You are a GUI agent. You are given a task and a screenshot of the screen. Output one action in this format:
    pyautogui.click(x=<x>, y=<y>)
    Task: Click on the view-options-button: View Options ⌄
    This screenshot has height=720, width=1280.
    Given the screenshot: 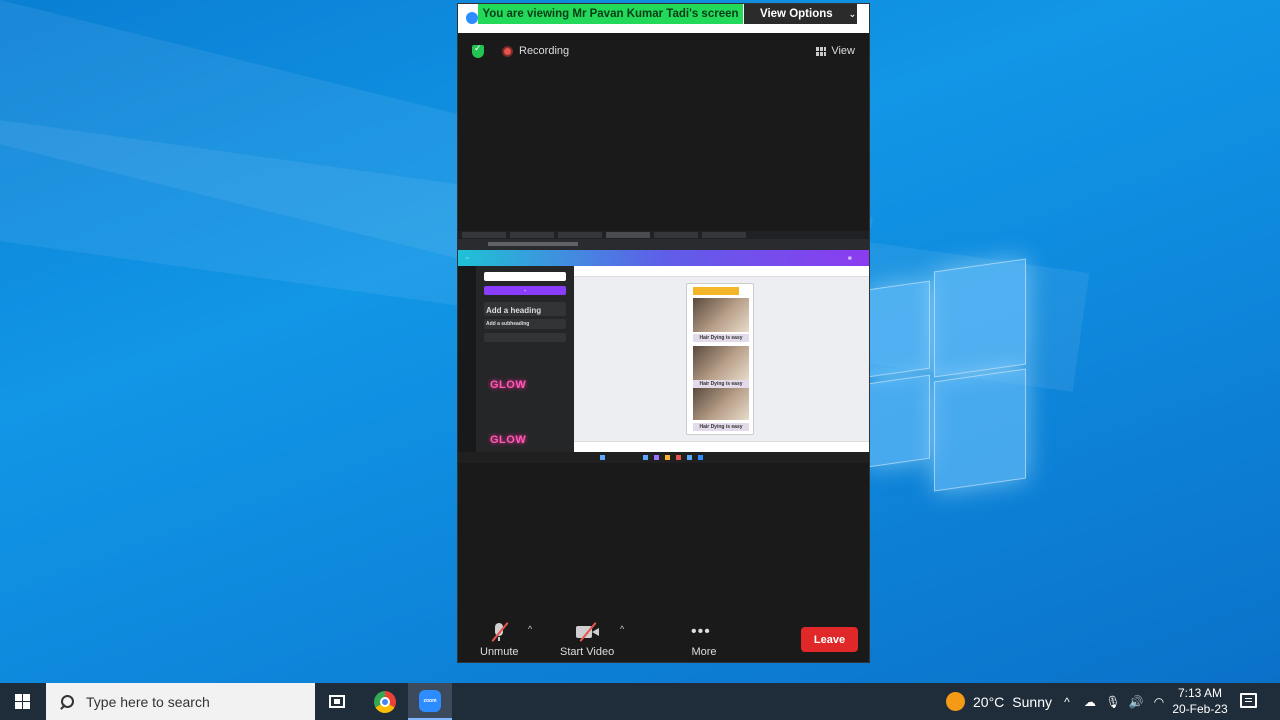 What is the action you would take?
    pyautogui.click(x=800, y=14)
    